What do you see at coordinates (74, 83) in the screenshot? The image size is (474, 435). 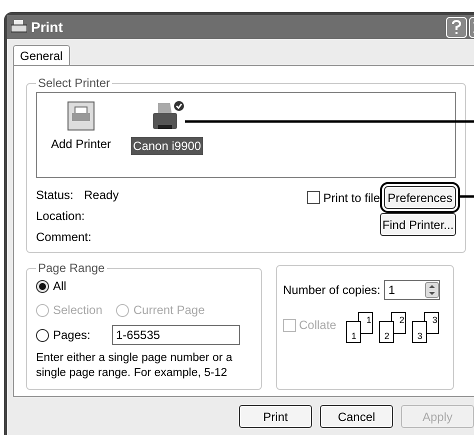 I see `group-title: Select Printer` at bounding box center [74, 83].